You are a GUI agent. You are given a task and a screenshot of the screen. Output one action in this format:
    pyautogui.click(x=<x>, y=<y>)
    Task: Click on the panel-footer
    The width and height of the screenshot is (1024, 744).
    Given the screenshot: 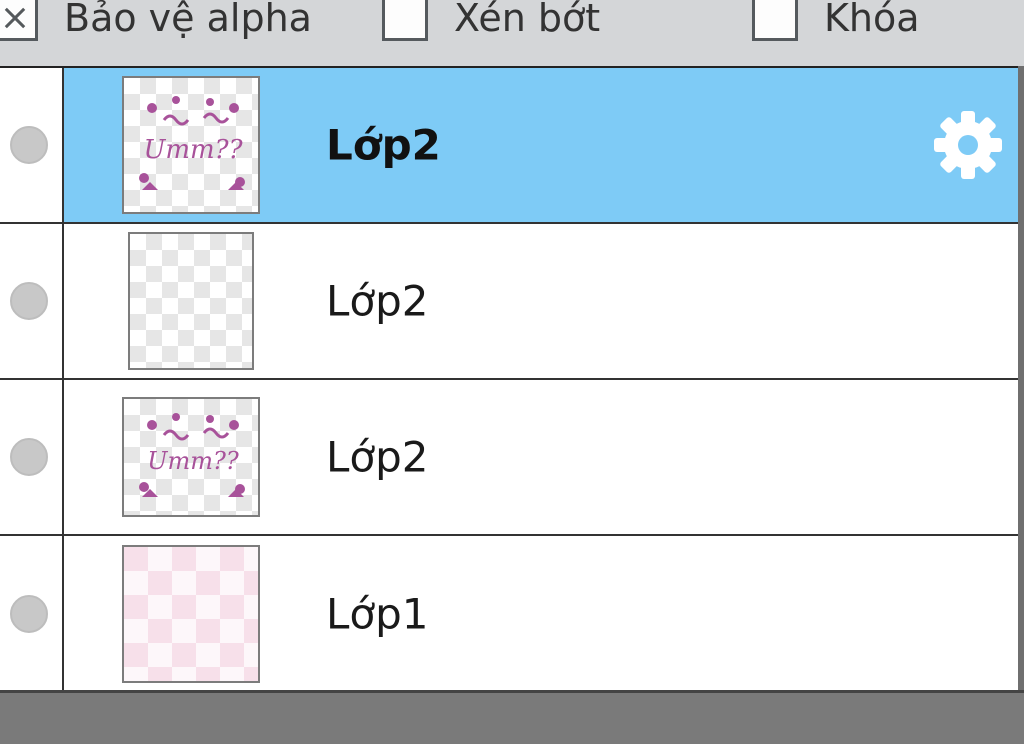 What is the action you would take?
    pyautogui.click(x=512, y=717)
    